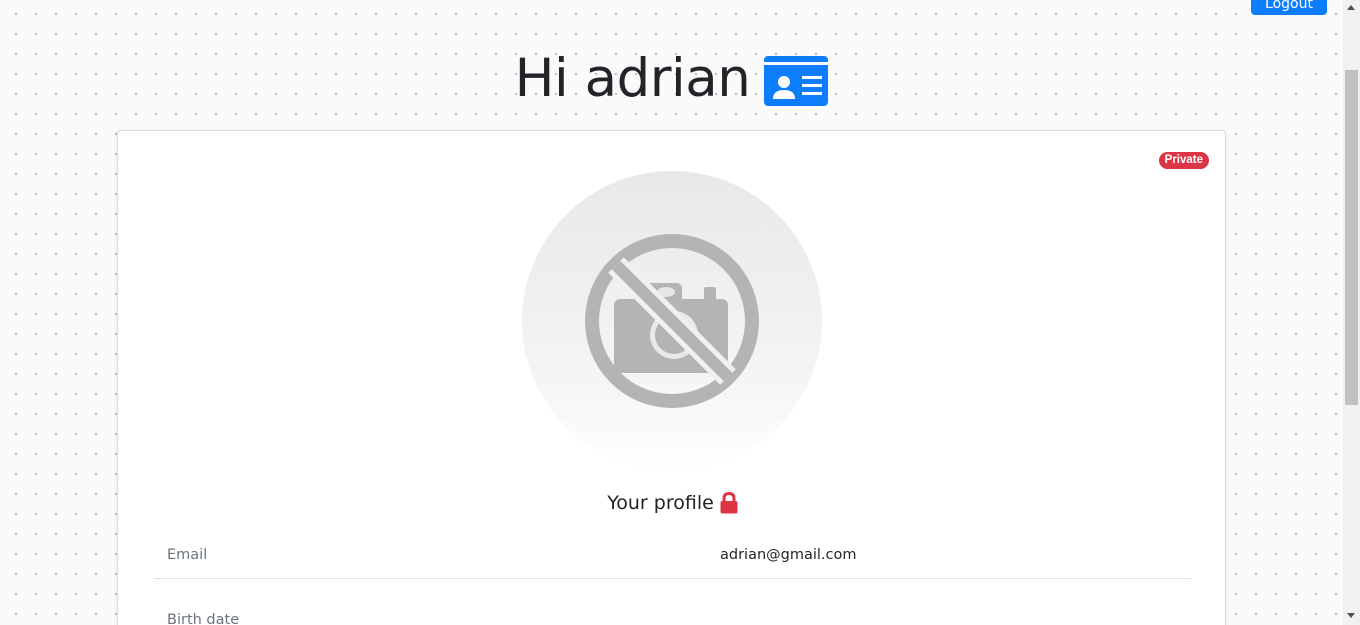 The image size is (1360, 625). Describe the element at coordinates (1351, 237) in the screenshot. I see `scrollbar-thumb` at that location.